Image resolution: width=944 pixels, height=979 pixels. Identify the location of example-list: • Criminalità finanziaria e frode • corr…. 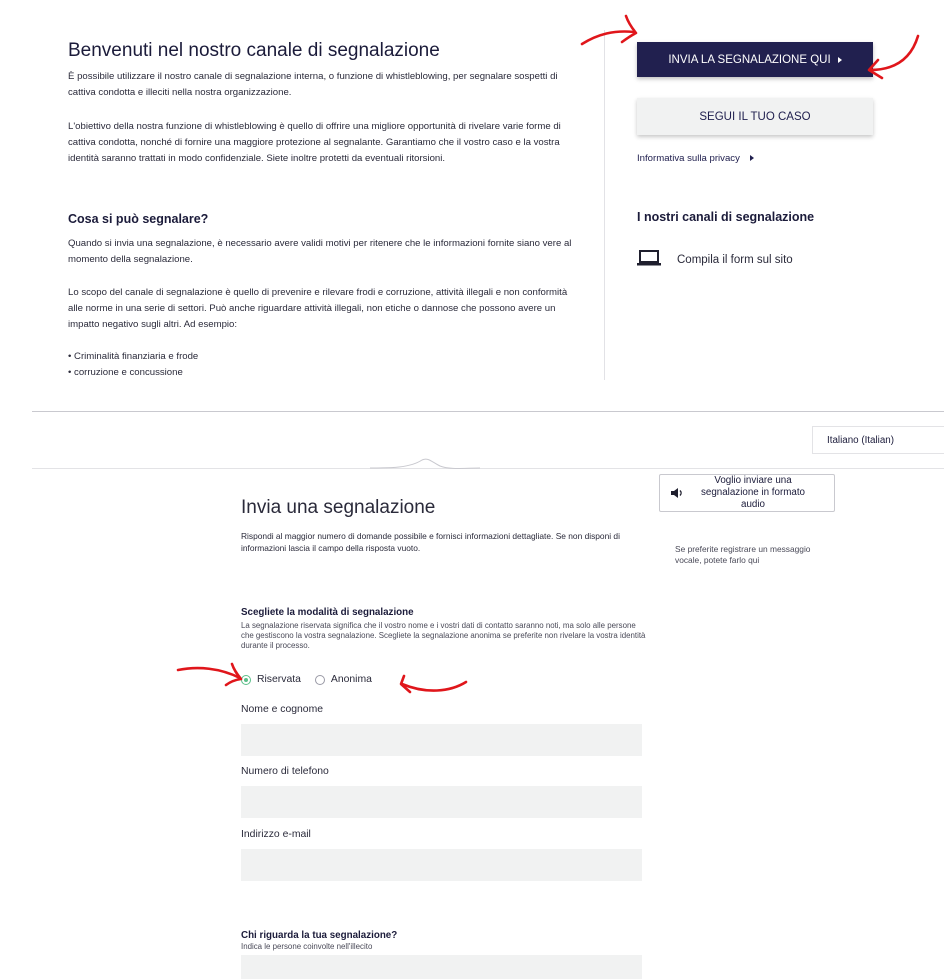
(133, 365).